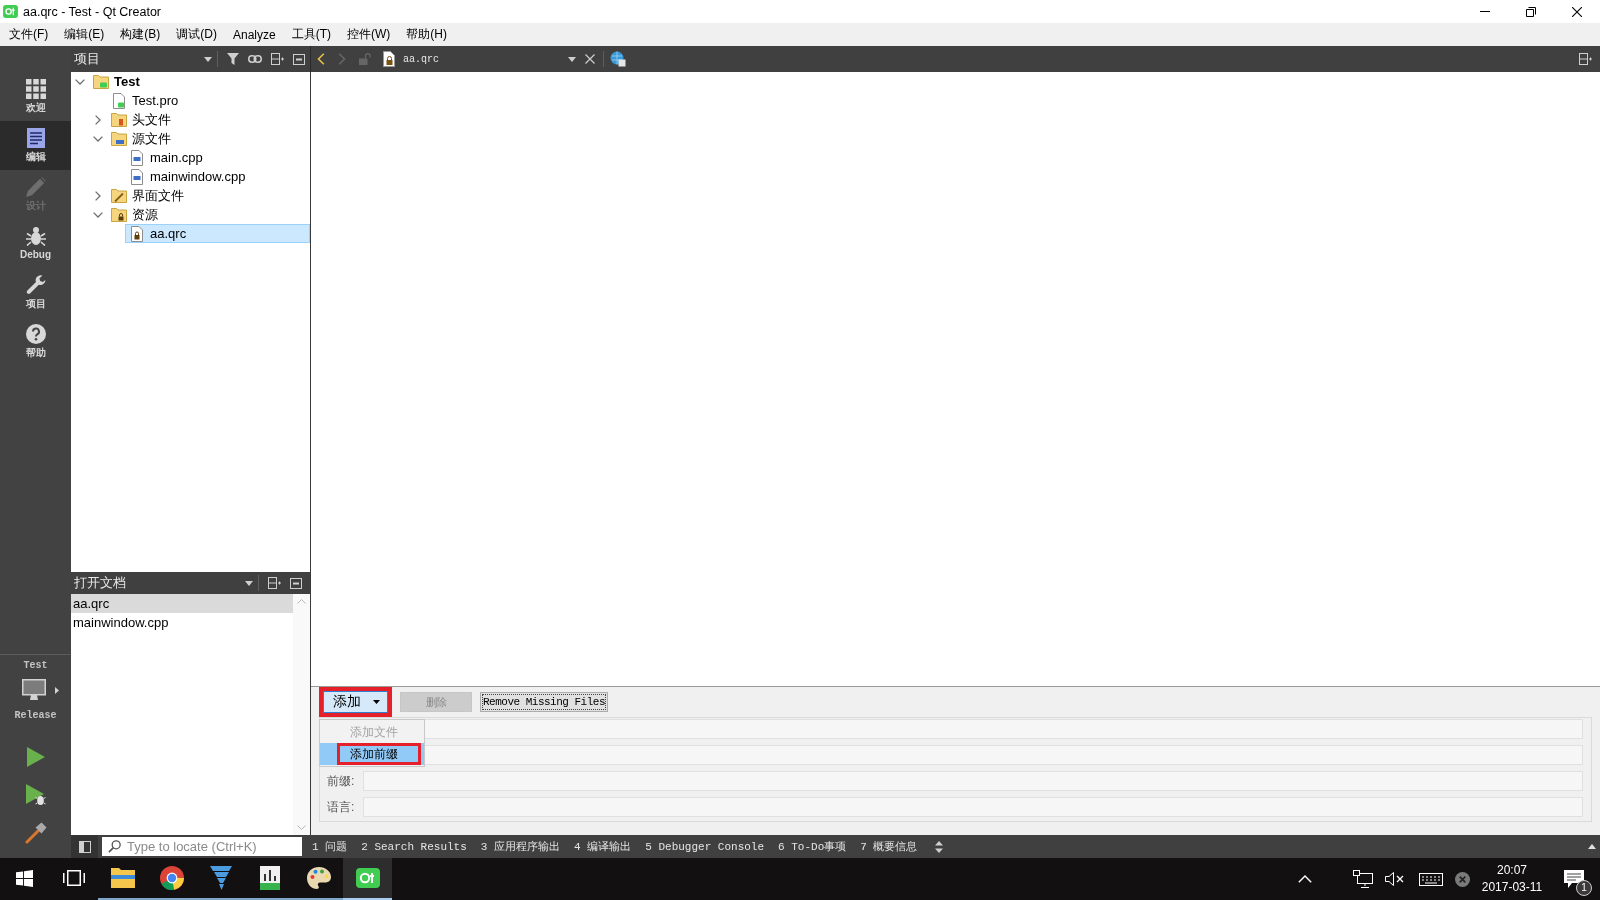 The height and width of the screenshot is (900, 1600). What do you see at coordinates (34, 690) in the screenshot?
I see `monitor-icon` at bounding box center [34, 690].